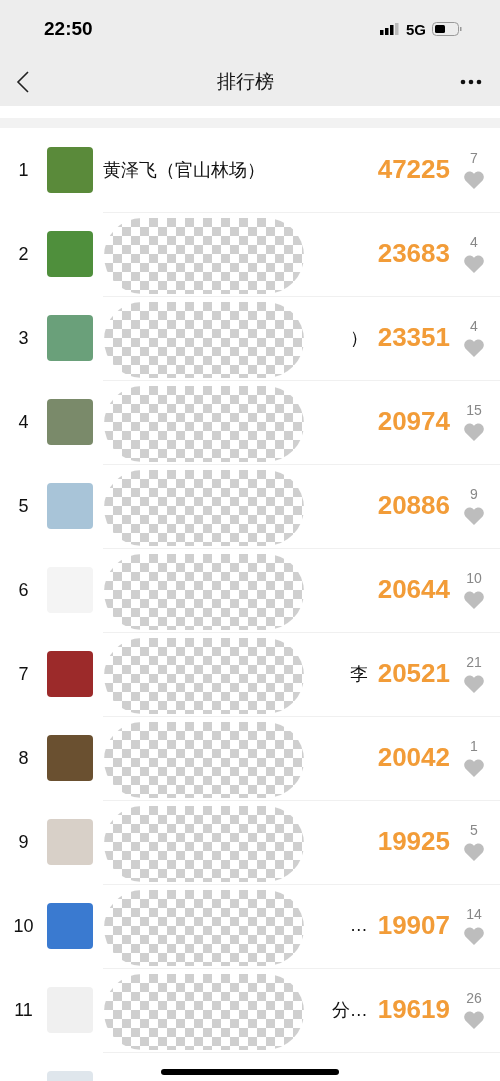 Image resolution: width=500 pixels, height=1081 pixels. What do you see at coordinates (413, 589) in the screenshot?
I see `step-count: 20644` at bounding box center [413, 589].